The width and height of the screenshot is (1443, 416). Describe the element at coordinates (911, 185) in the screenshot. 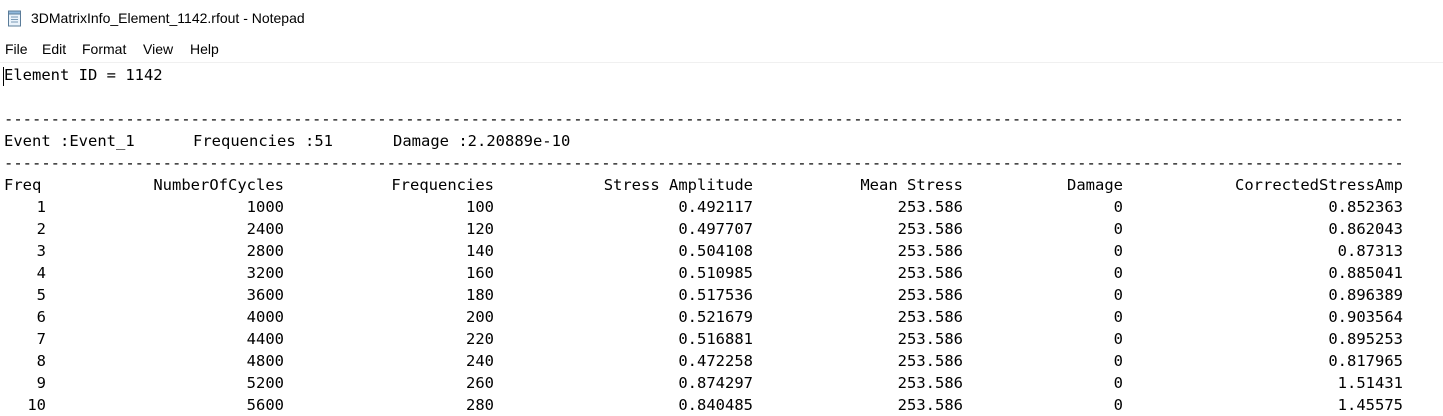

I see `header-mean-stress: Mean Stress` at that location.